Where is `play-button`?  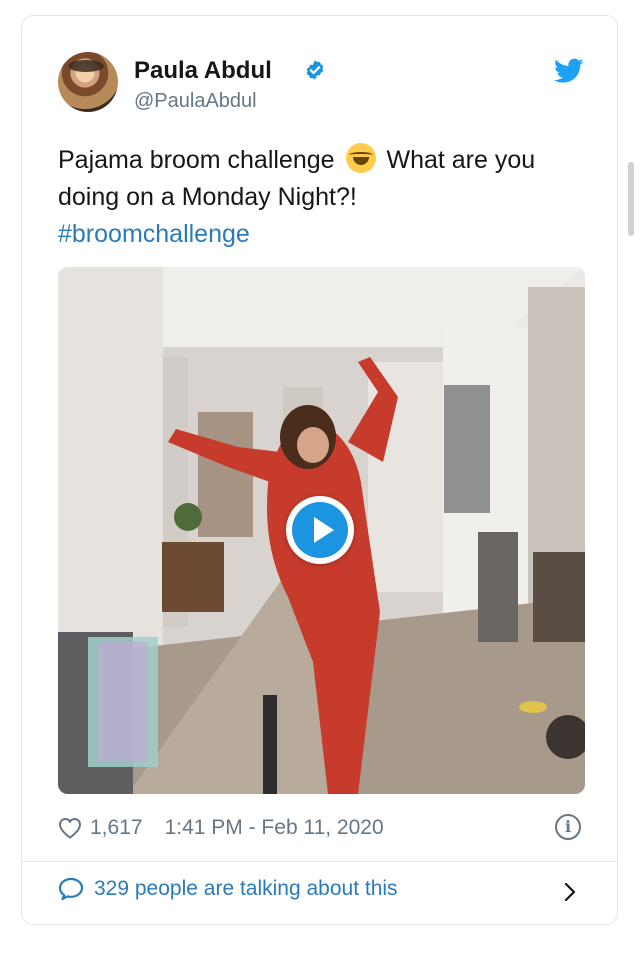
play-button is located at coordinates (320, 530).